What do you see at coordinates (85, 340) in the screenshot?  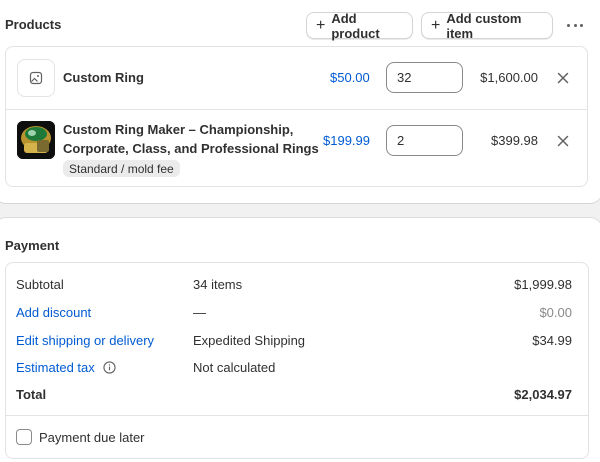 I see `edit-shipping-link: Edit shipping or delivery` at bounding box center [85, 340].